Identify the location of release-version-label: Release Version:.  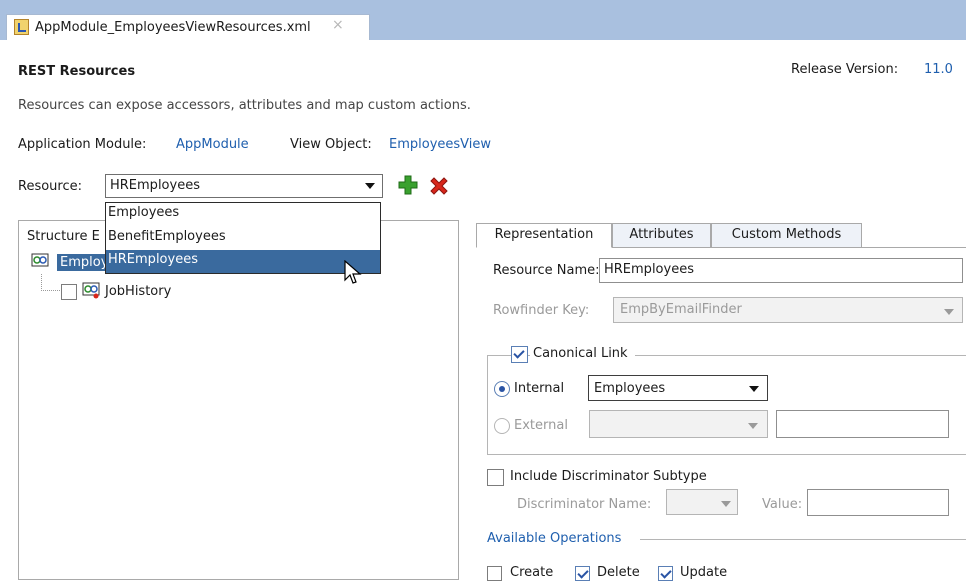
(845, 69).